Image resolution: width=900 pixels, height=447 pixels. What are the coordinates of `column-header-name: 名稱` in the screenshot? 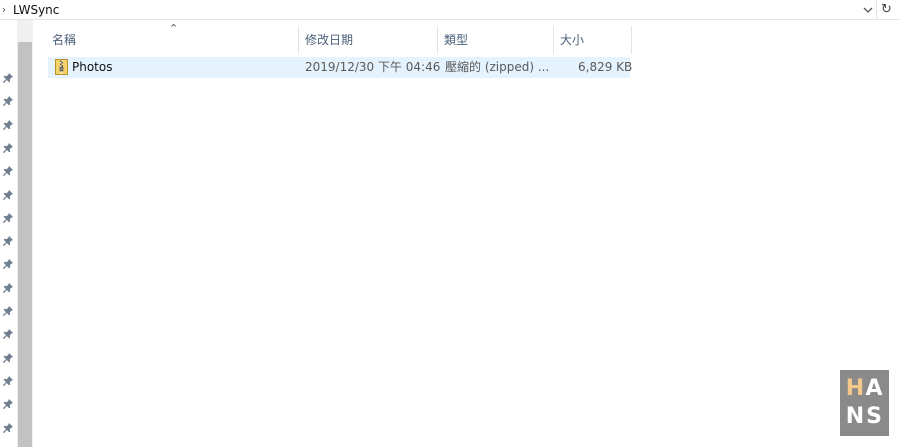 It's located at (61, 40).